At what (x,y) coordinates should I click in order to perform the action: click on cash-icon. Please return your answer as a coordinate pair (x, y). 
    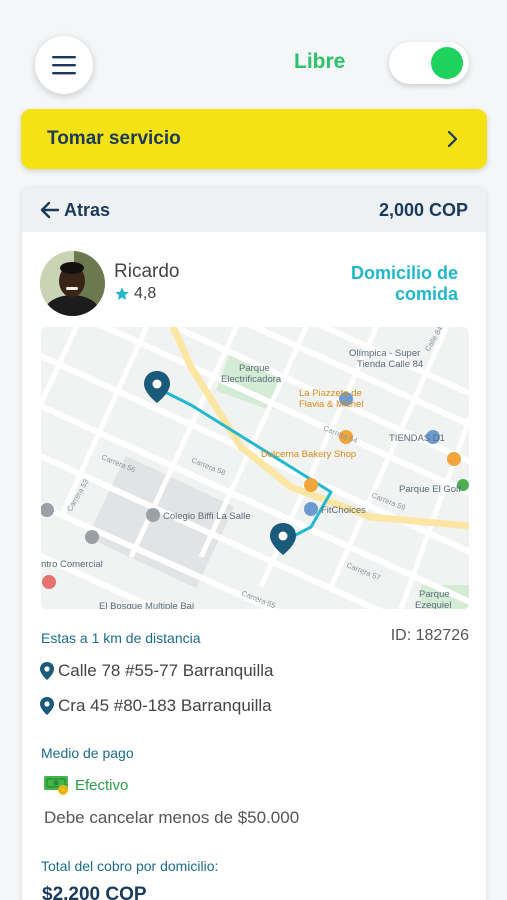
    Looking at the image, I should click on (56, 785).